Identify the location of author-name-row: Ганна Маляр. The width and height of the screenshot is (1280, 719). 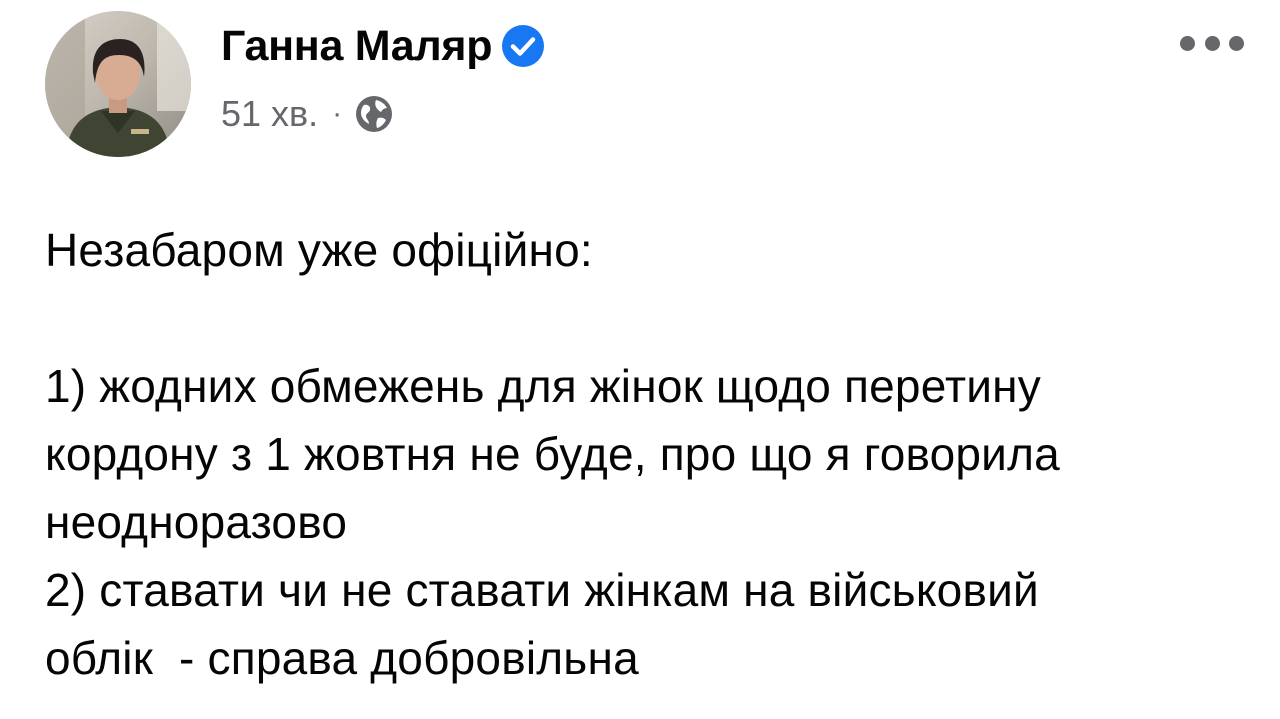
(383, 46).